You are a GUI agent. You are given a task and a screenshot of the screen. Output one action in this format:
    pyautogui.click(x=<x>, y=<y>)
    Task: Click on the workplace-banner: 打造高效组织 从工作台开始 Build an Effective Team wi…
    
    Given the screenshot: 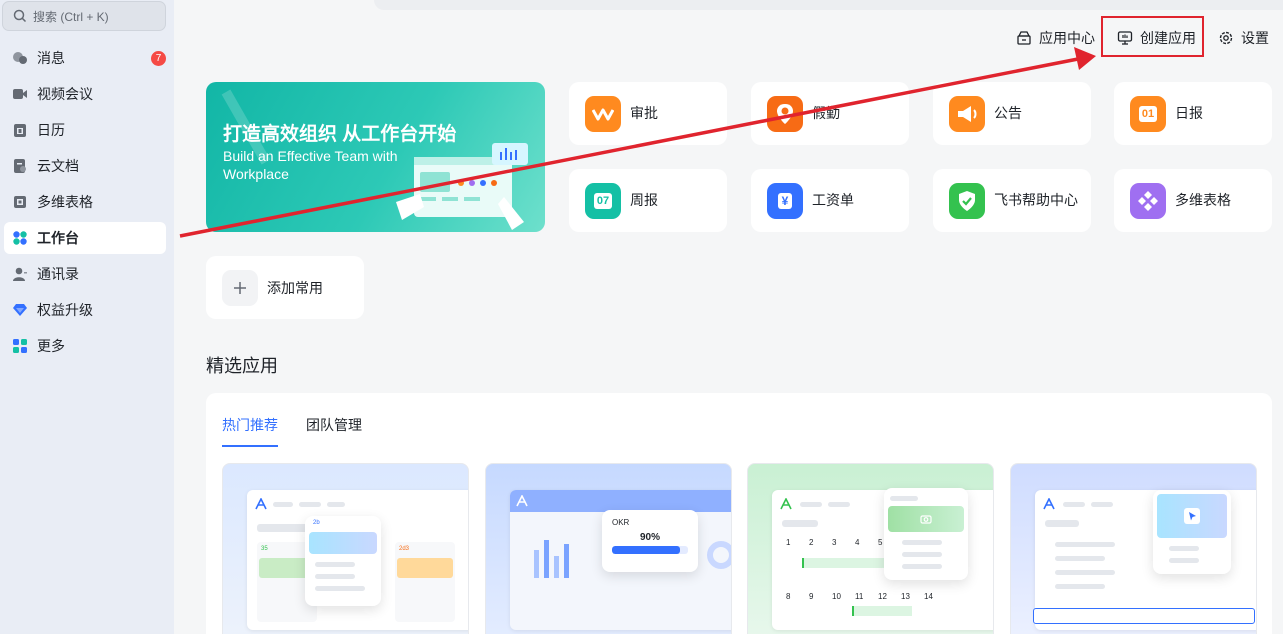 What is the action you would take?
    pyautogui.click(x=375, y=157)
    